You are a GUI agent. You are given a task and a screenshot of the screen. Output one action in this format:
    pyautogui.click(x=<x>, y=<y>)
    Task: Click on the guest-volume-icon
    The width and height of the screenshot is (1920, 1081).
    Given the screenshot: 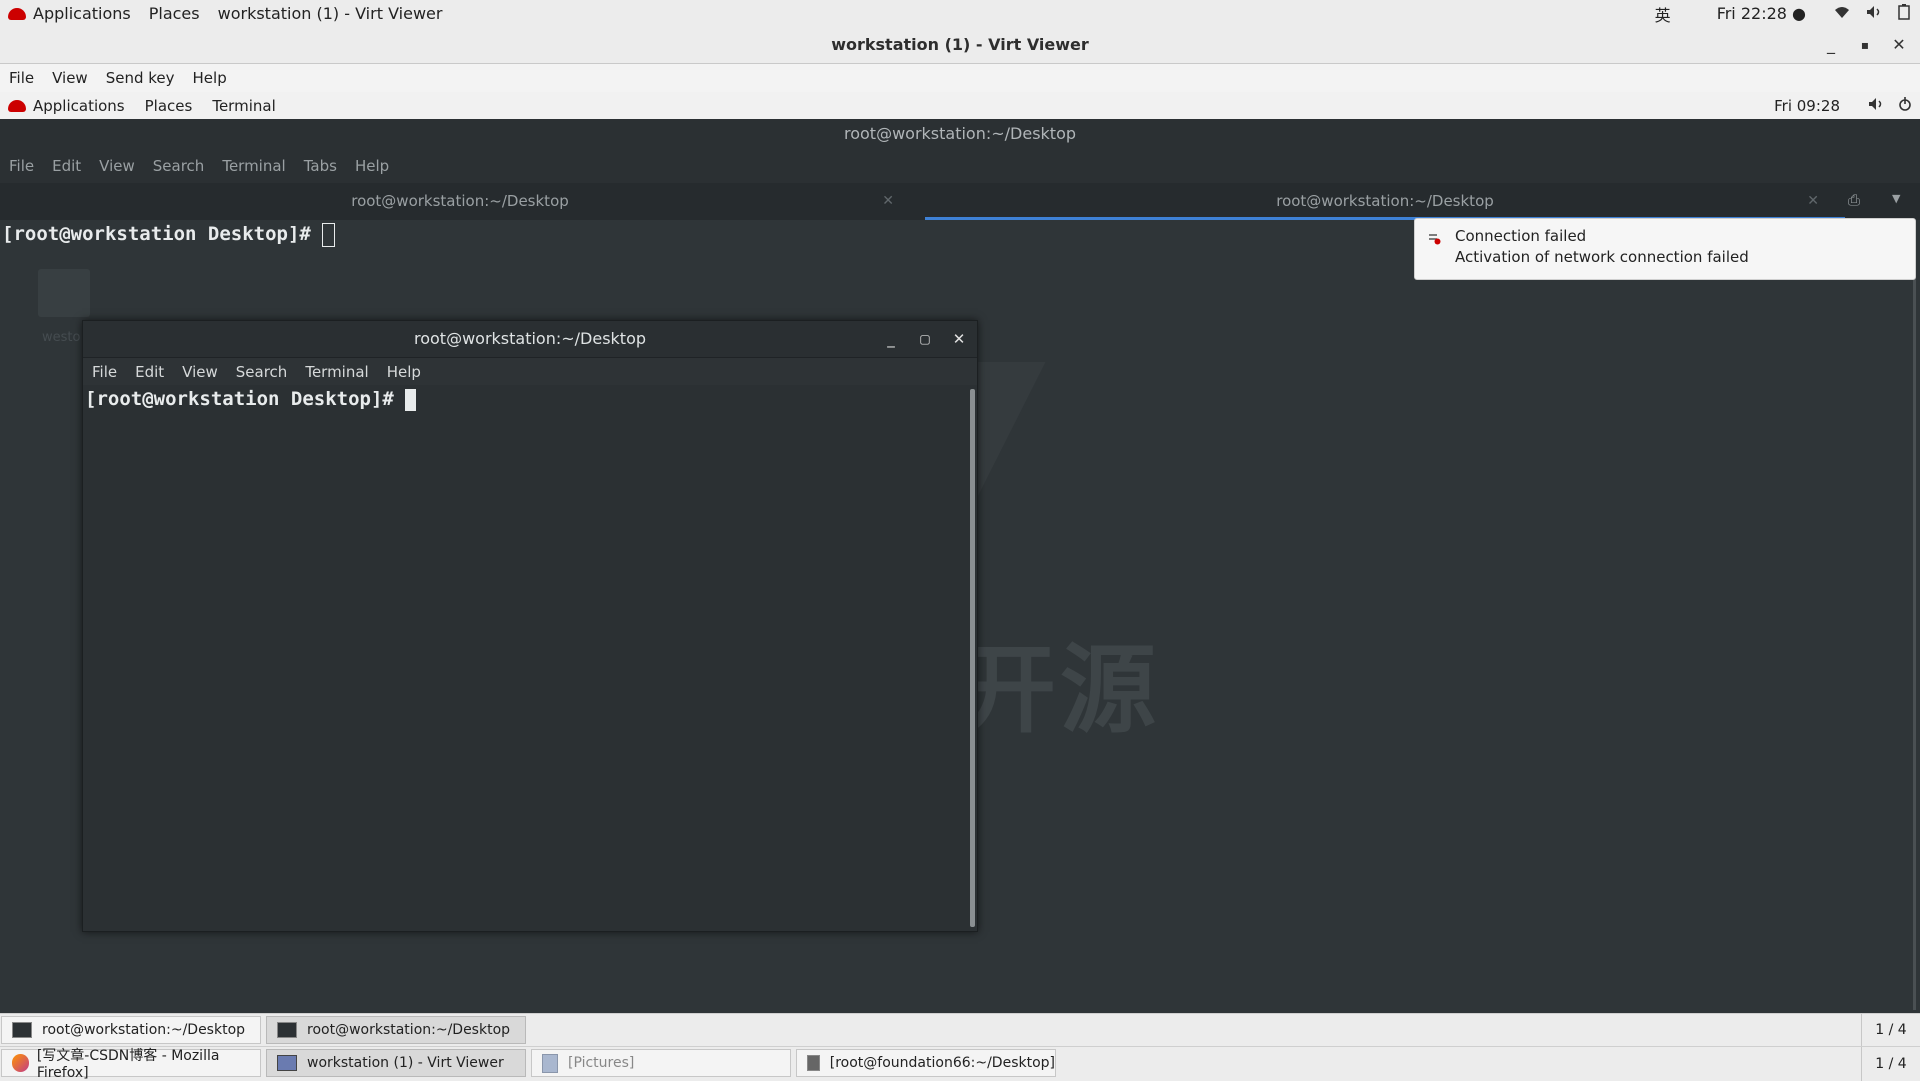 What is the action you would take?
    pyautogui.click(x=1876, y=106)
    